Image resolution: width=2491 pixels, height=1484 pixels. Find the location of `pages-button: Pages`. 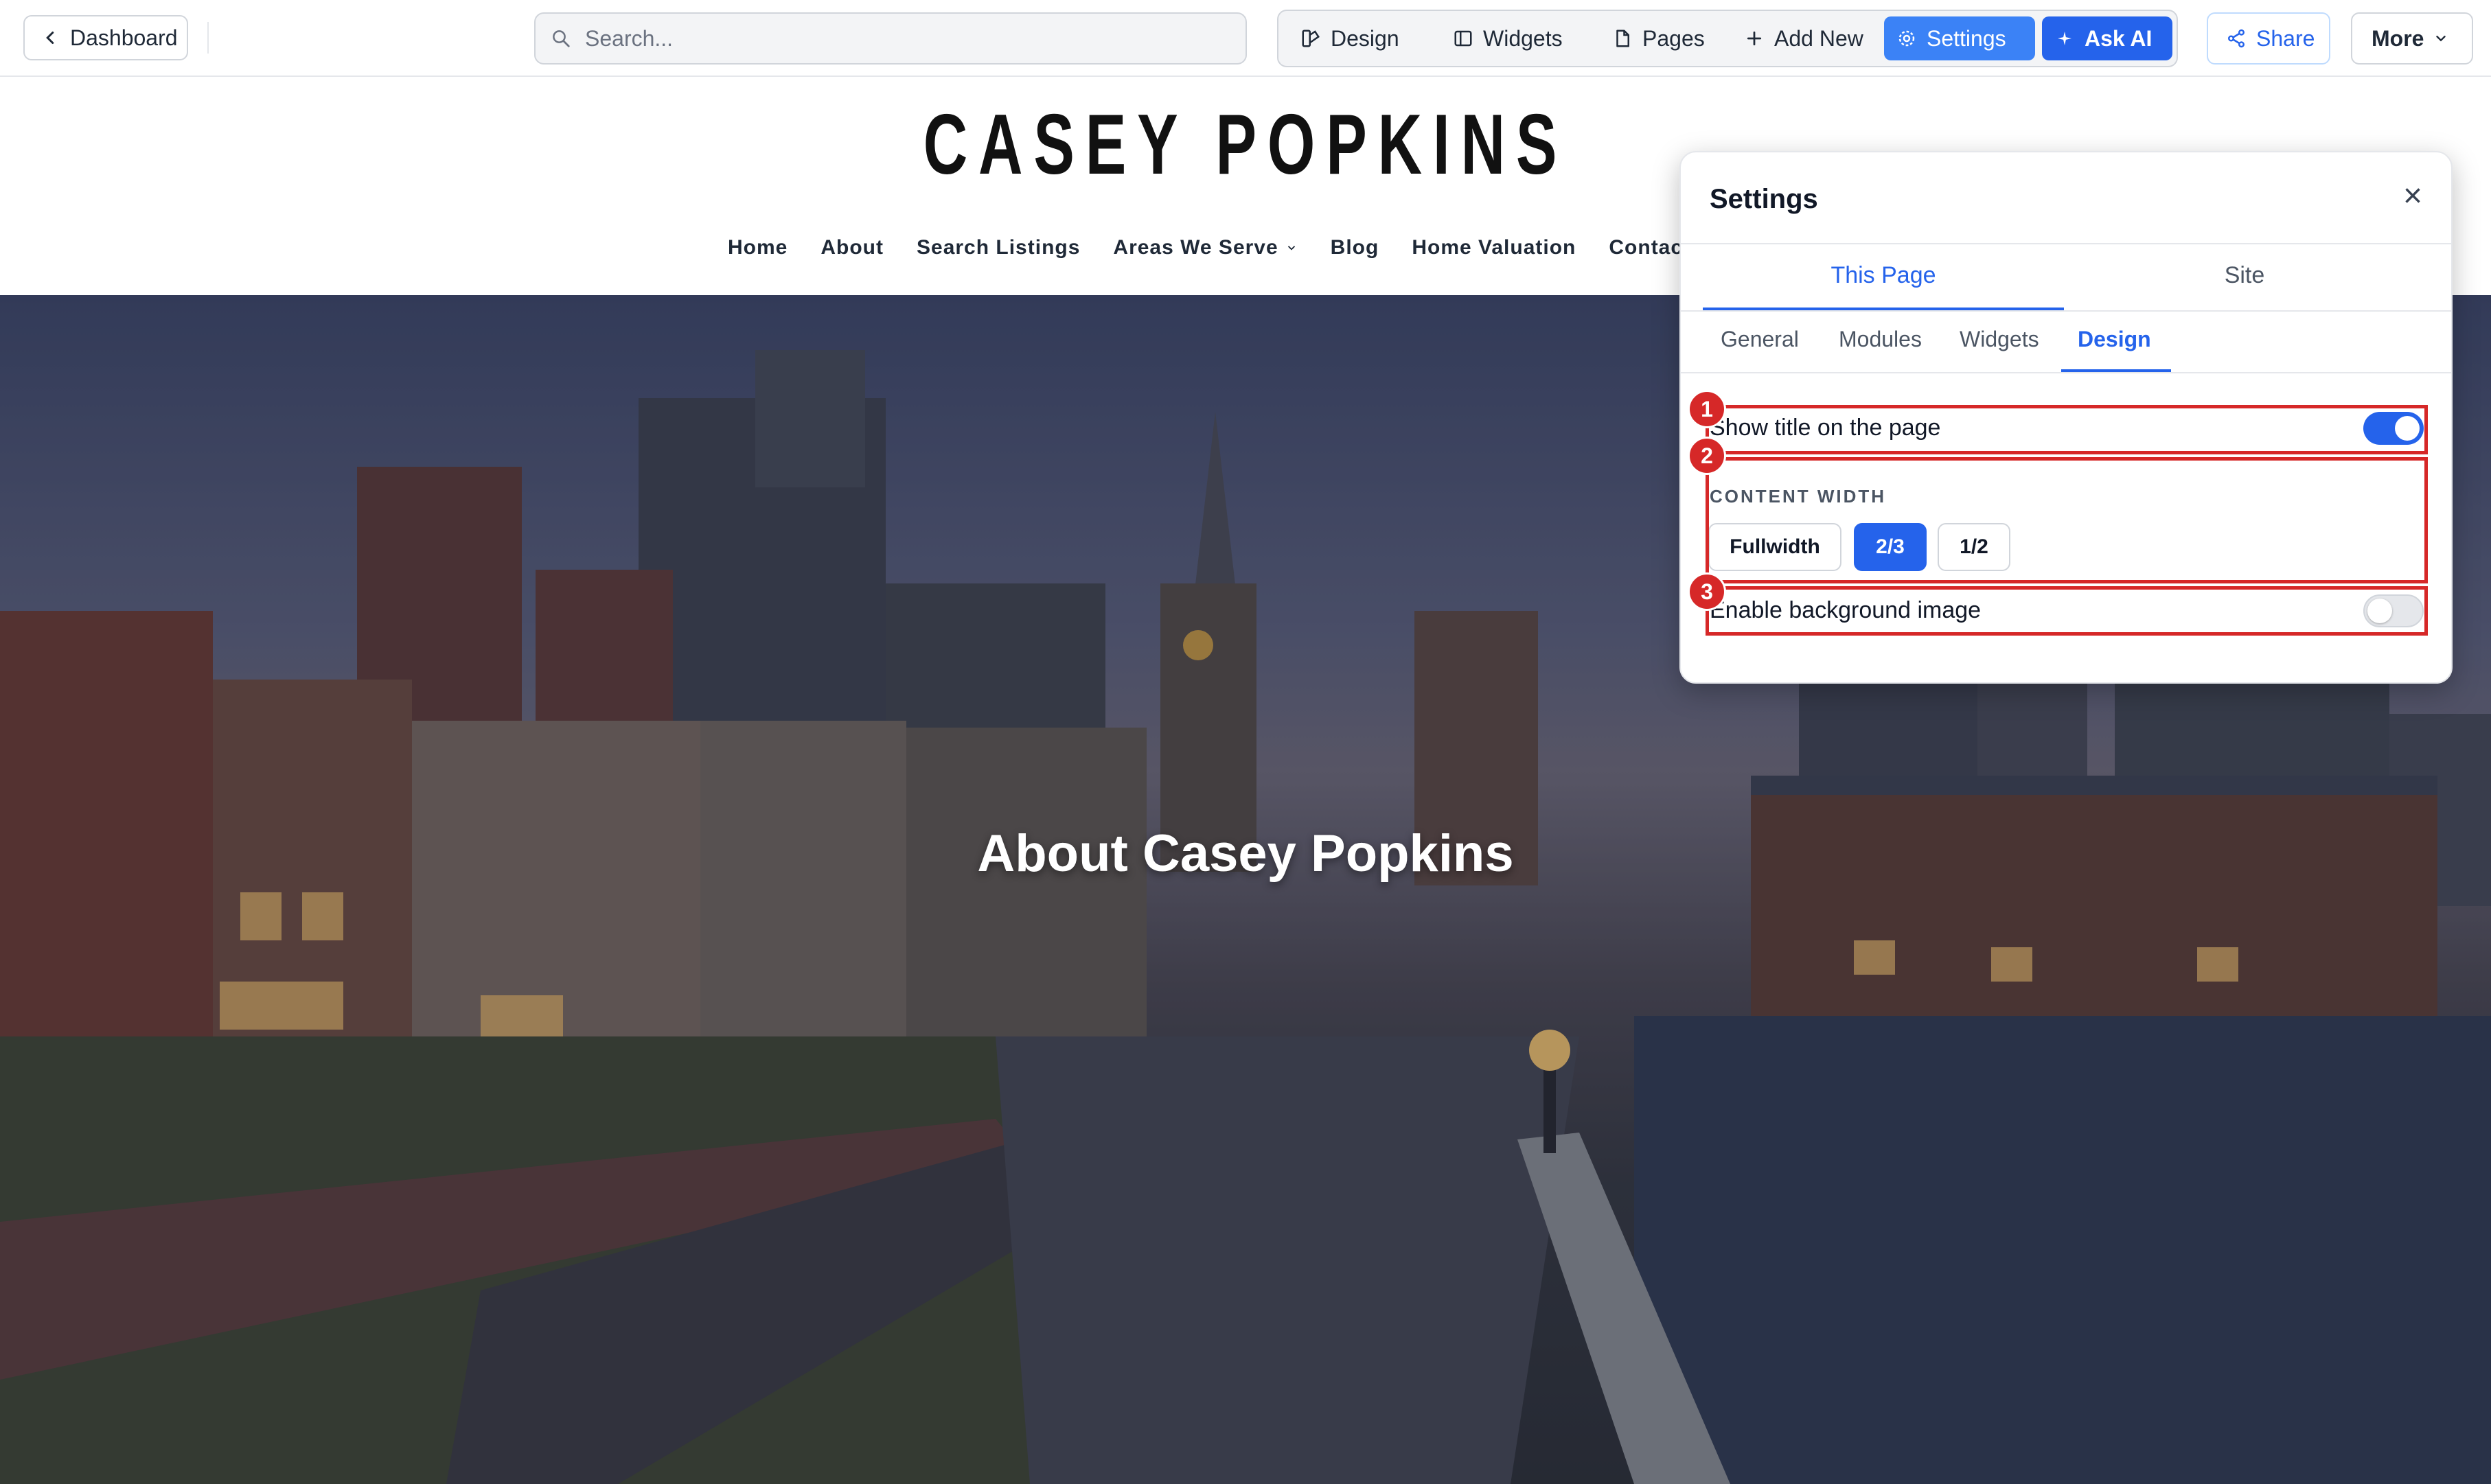

pages-button: Pages is located at coordinates (1658, 38).